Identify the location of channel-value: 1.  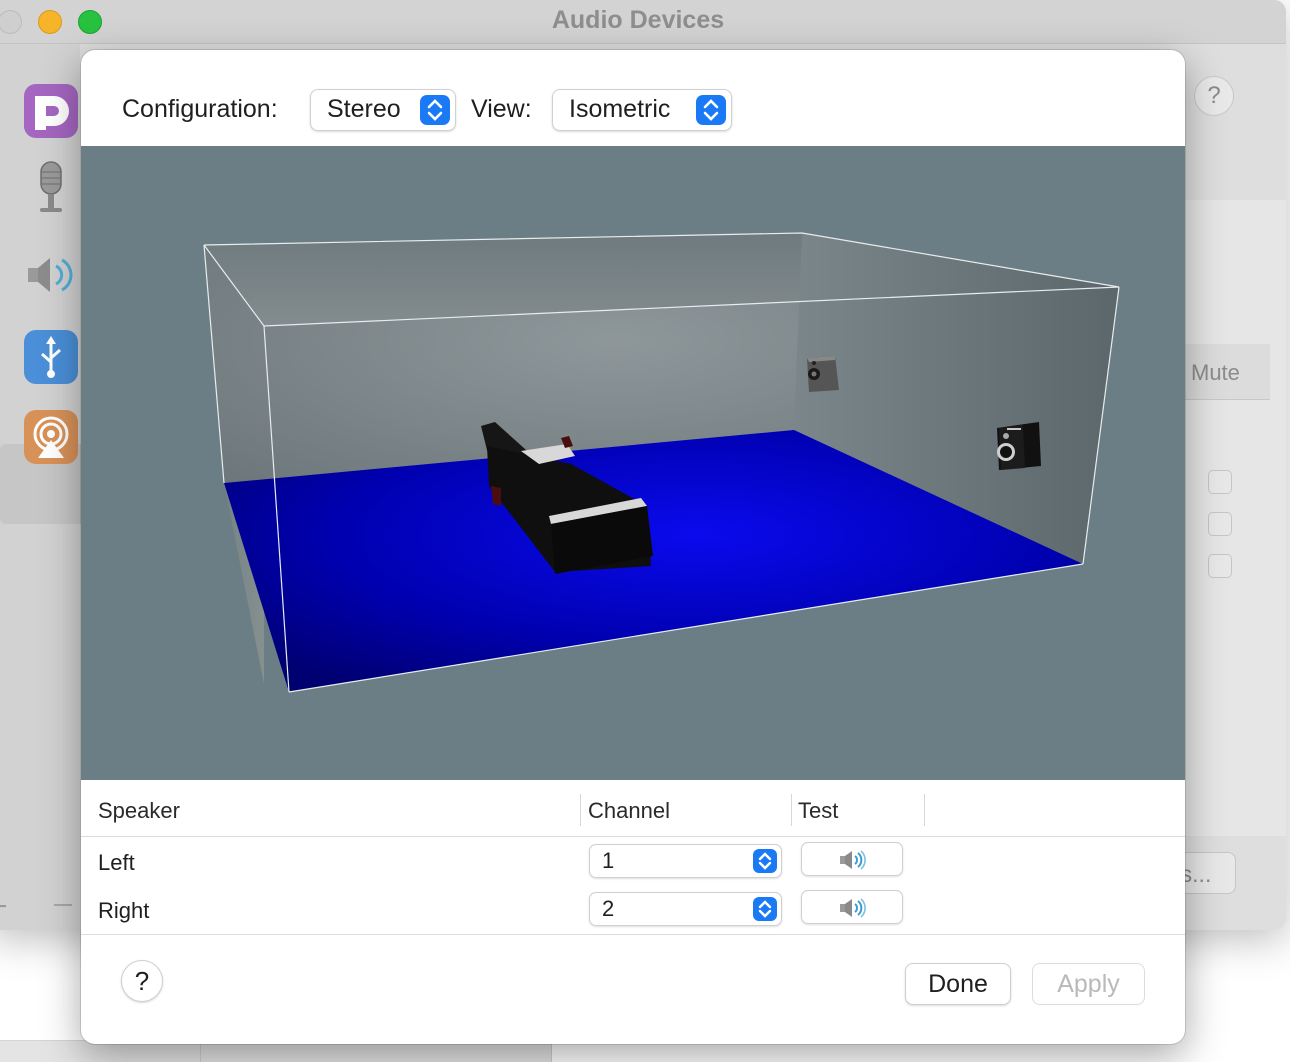
(608, 860).